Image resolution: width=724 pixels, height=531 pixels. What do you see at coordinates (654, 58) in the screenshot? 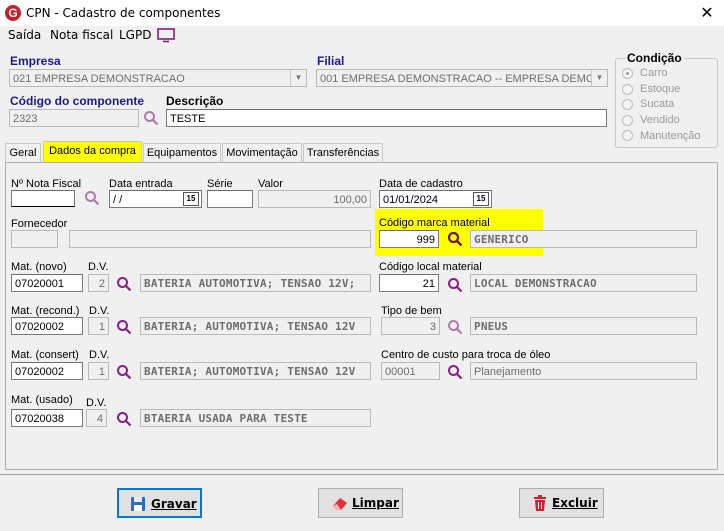
I see `condicao-label: Condição` at bounding box center [654, 58].